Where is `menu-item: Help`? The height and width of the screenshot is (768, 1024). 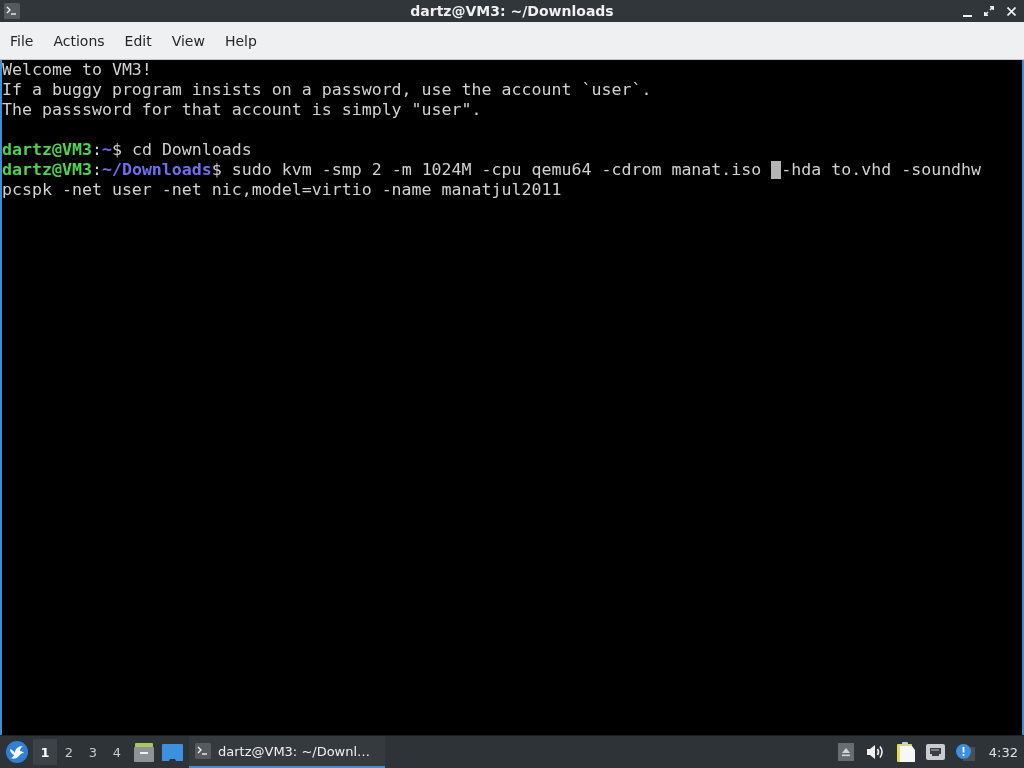
menu-item: Help is located at coordinates (240, 40).